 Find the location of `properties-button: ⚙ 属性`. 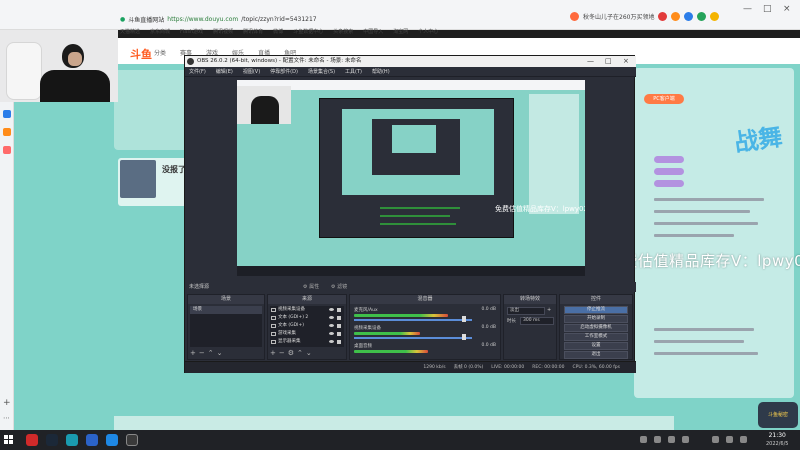

properties-button: ⚙ 属性 is located at coordinates (311, 287).